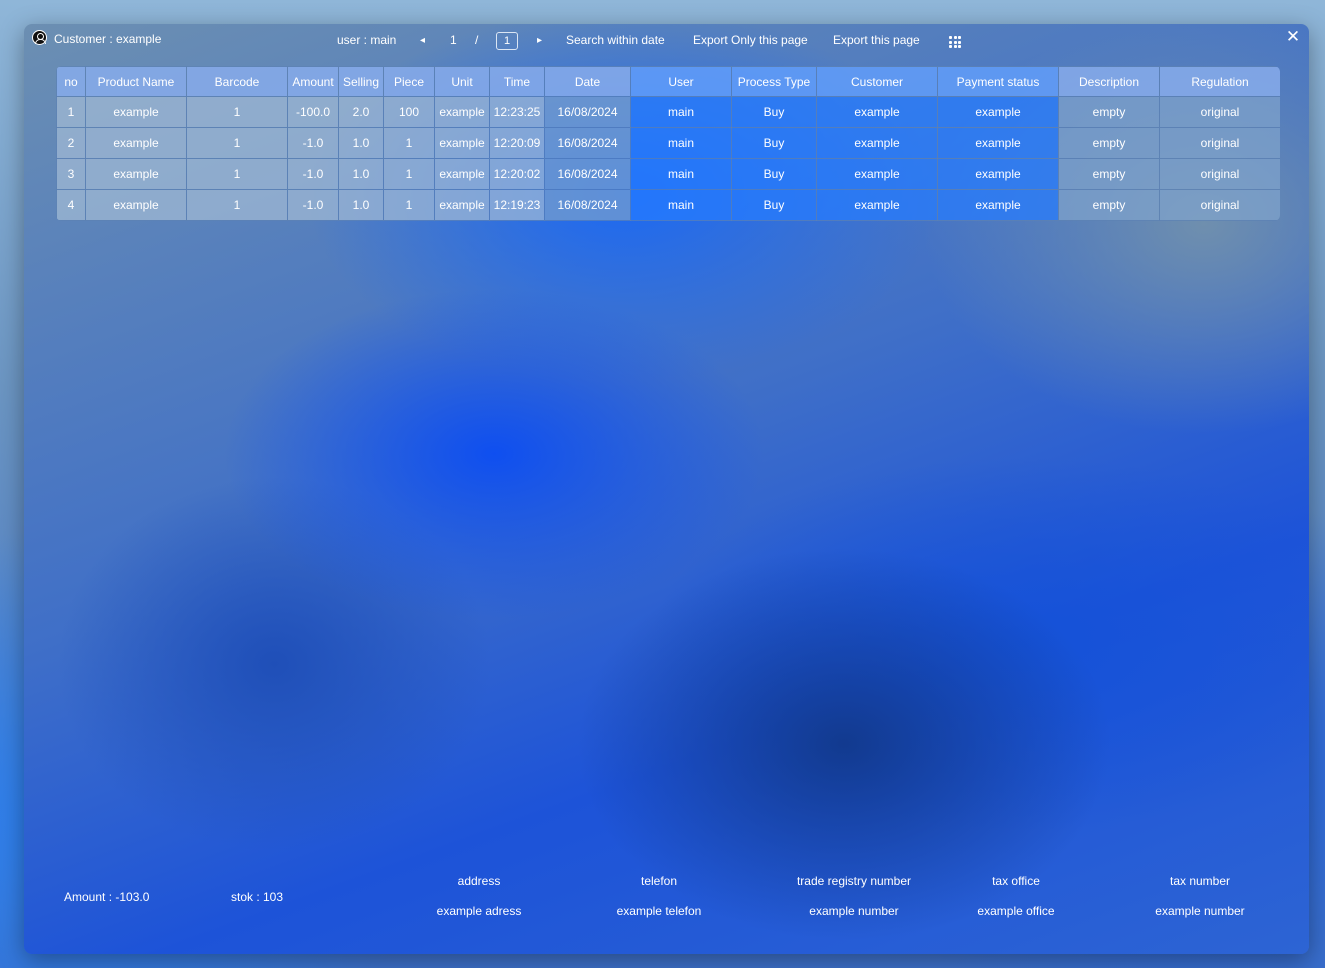 This screenshot has width=1325, height=968. I want to click on column-header-process-type: Process Type, so click(774, 81).